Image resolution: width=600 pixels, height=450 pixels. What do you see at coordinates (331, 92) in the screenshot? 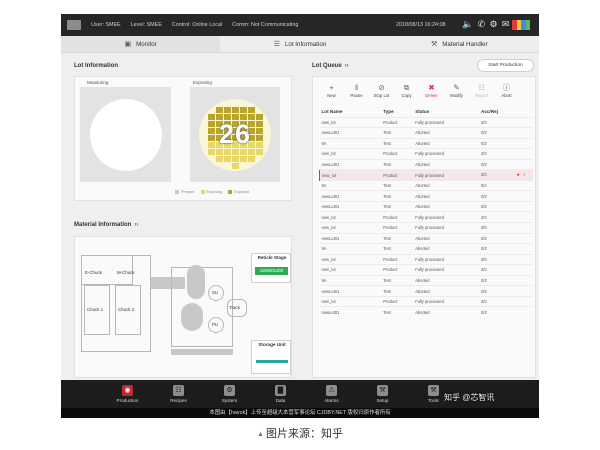
I see `new-button: + New` at bounding box center [331, 92].